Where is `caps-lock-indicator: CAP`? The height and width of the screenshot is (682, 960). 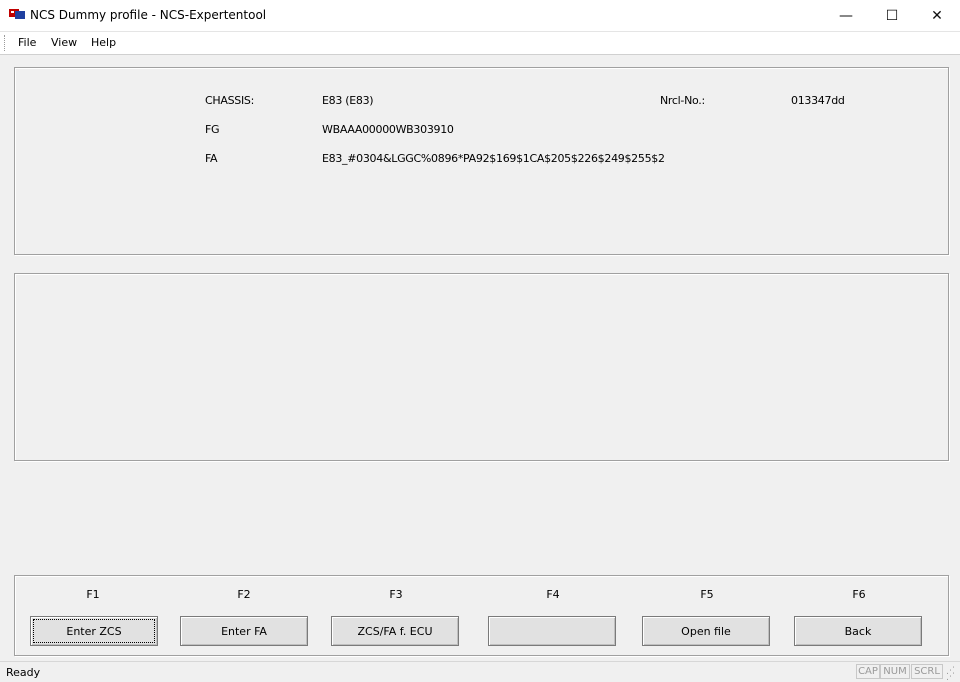
caps-lock-indicator: CAP is located at coordinates (868, 671).